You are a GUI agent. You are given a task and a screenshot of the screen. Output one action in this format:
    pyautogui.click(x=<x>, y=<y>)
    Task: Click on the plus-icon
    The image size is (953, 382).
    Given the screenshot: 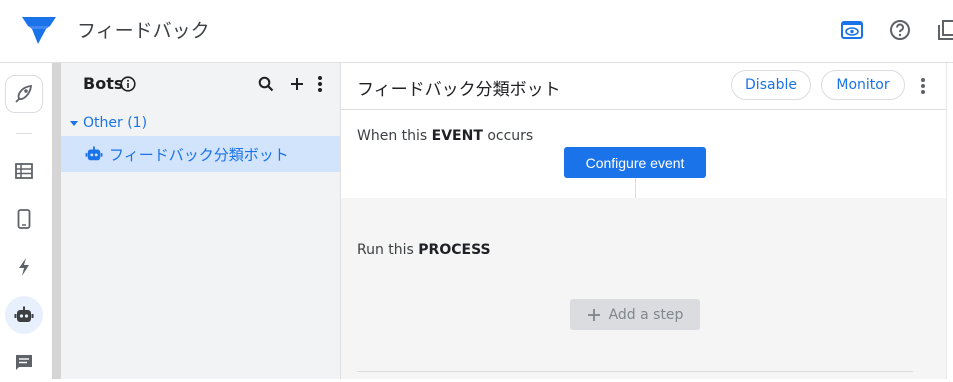 What is the action you would take?
    pyautogui.click(x=593, y=314)
    